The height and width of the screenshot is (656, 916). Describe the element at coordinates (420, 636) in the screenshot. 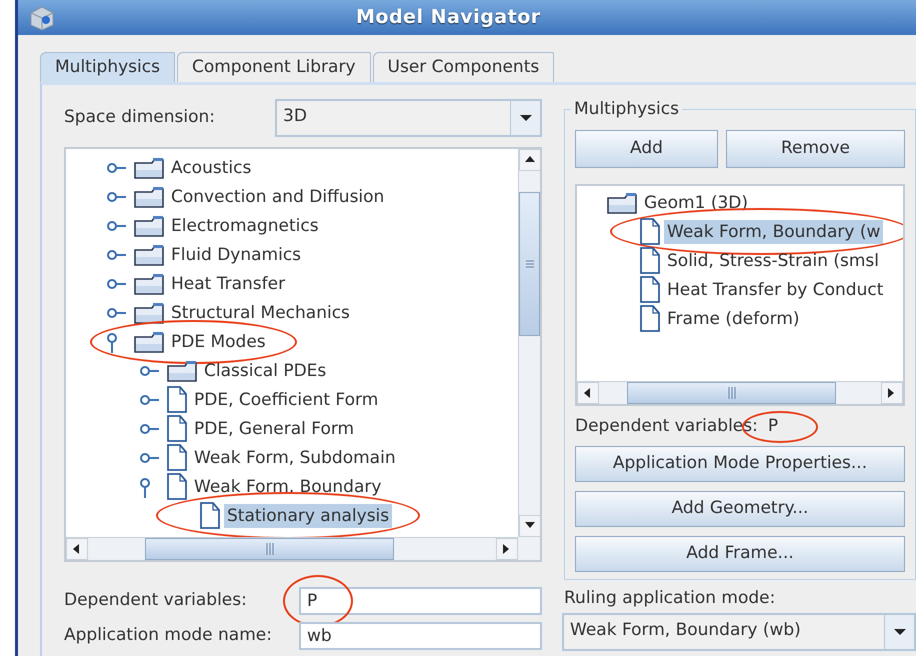

I see `application-mode-name-field: wb` at that location.